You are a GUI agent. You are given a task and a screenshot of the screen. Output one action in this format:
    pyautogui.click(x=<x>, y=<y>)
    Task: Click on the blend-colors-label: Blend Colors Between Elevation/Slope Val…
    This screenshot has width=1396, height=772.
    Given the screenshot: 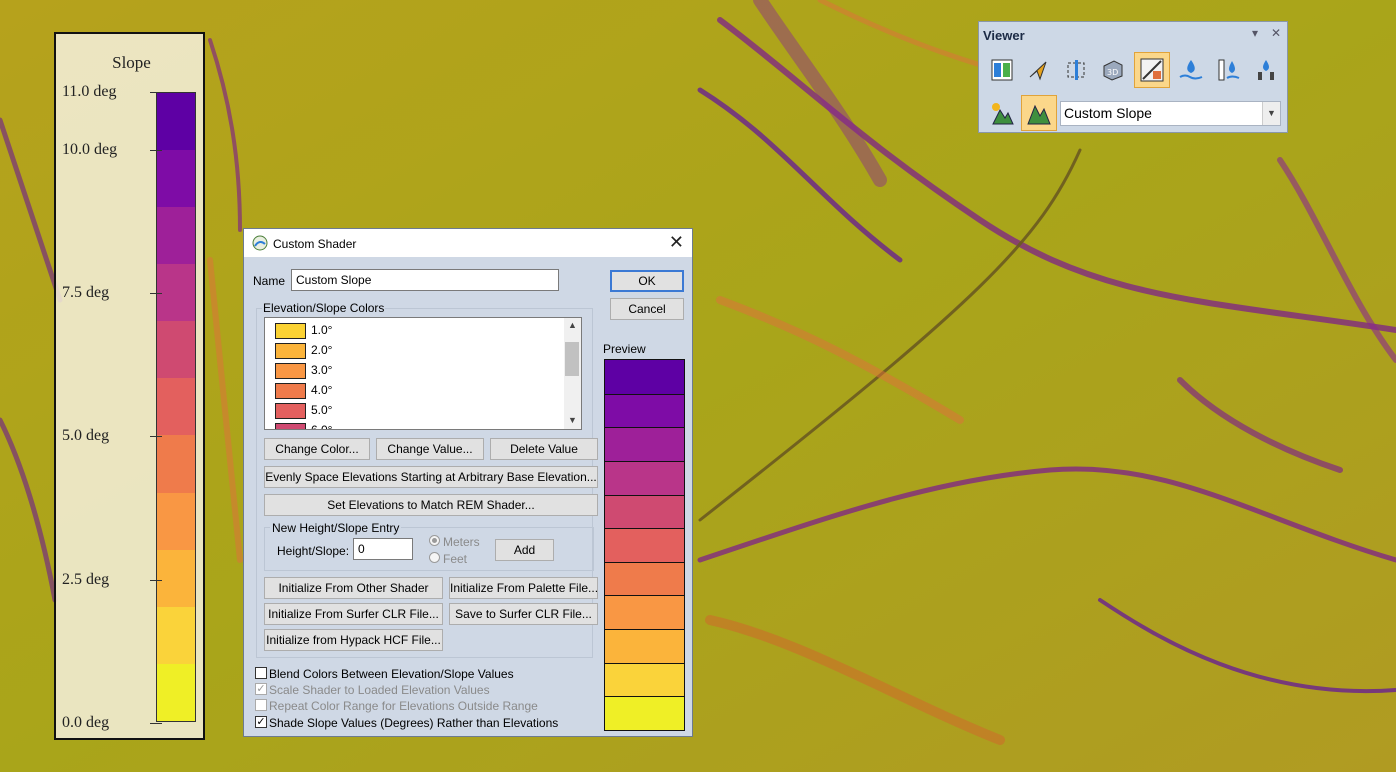 What is the action you would take?
    pyautogui.click(x=391, y=674)
    